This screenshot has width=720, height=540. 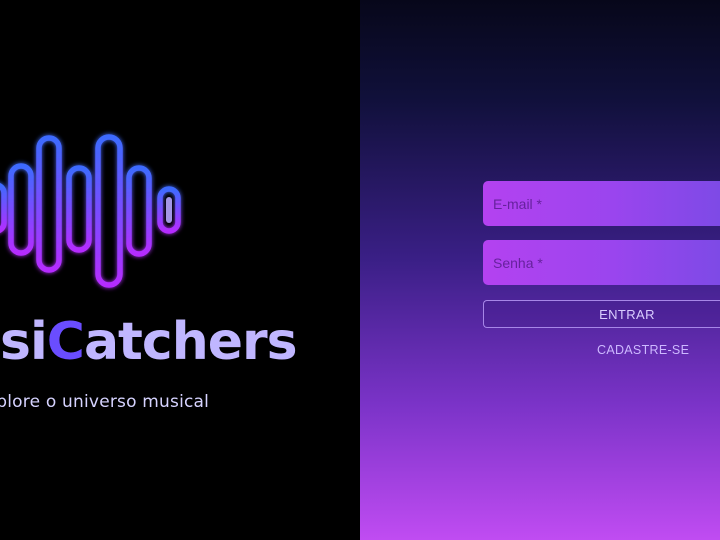 I want to click on password-field-wrapper, so click(x=601, y=262).